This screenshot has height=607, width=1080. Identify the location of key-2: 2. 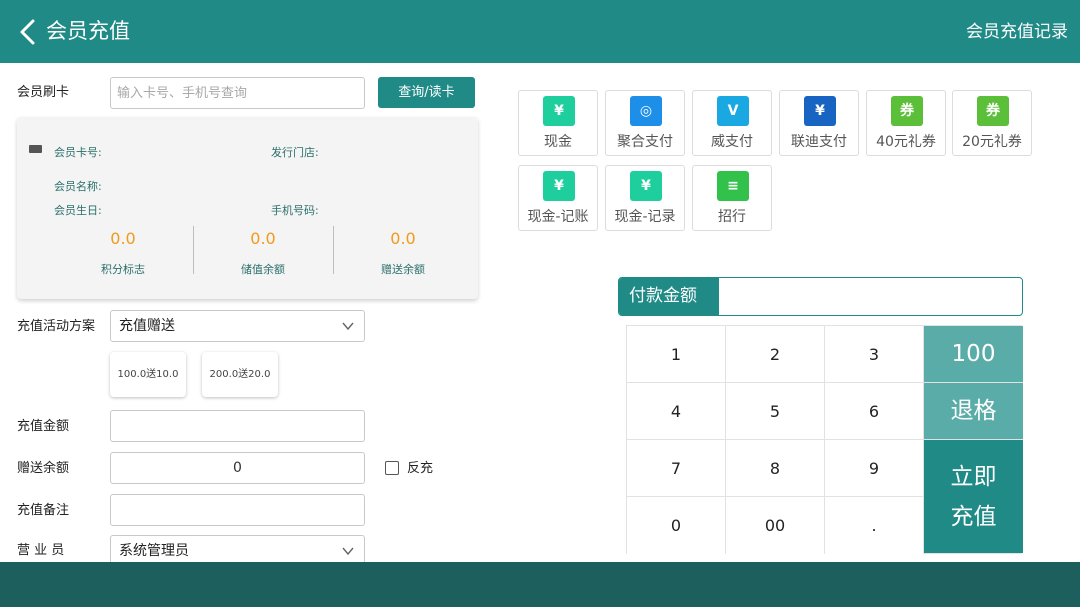
(775, 354).